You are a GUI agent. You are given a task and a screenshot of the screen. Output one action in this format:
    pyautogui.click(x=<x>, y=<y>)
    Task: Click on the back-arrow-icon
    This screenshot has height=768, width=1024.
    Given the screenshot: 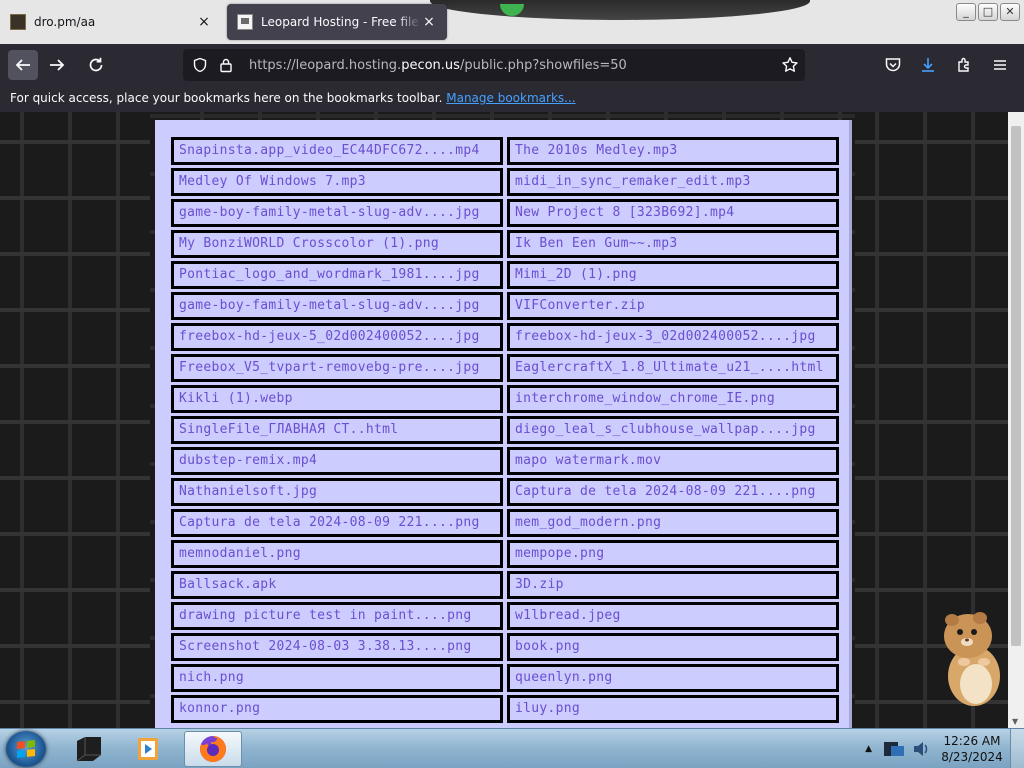 What is the action you would take?
    pyautogui.click(x=22, y=65)
    